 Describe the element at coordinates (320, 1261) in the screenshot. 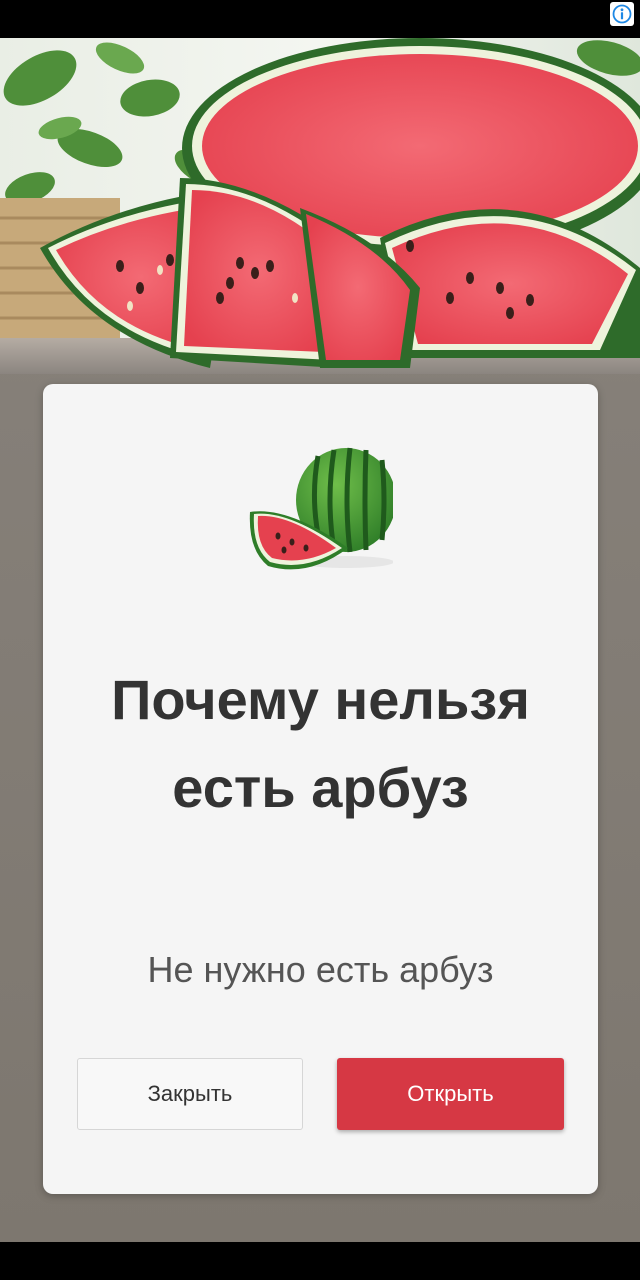

I see `bottom-bar` at that location.